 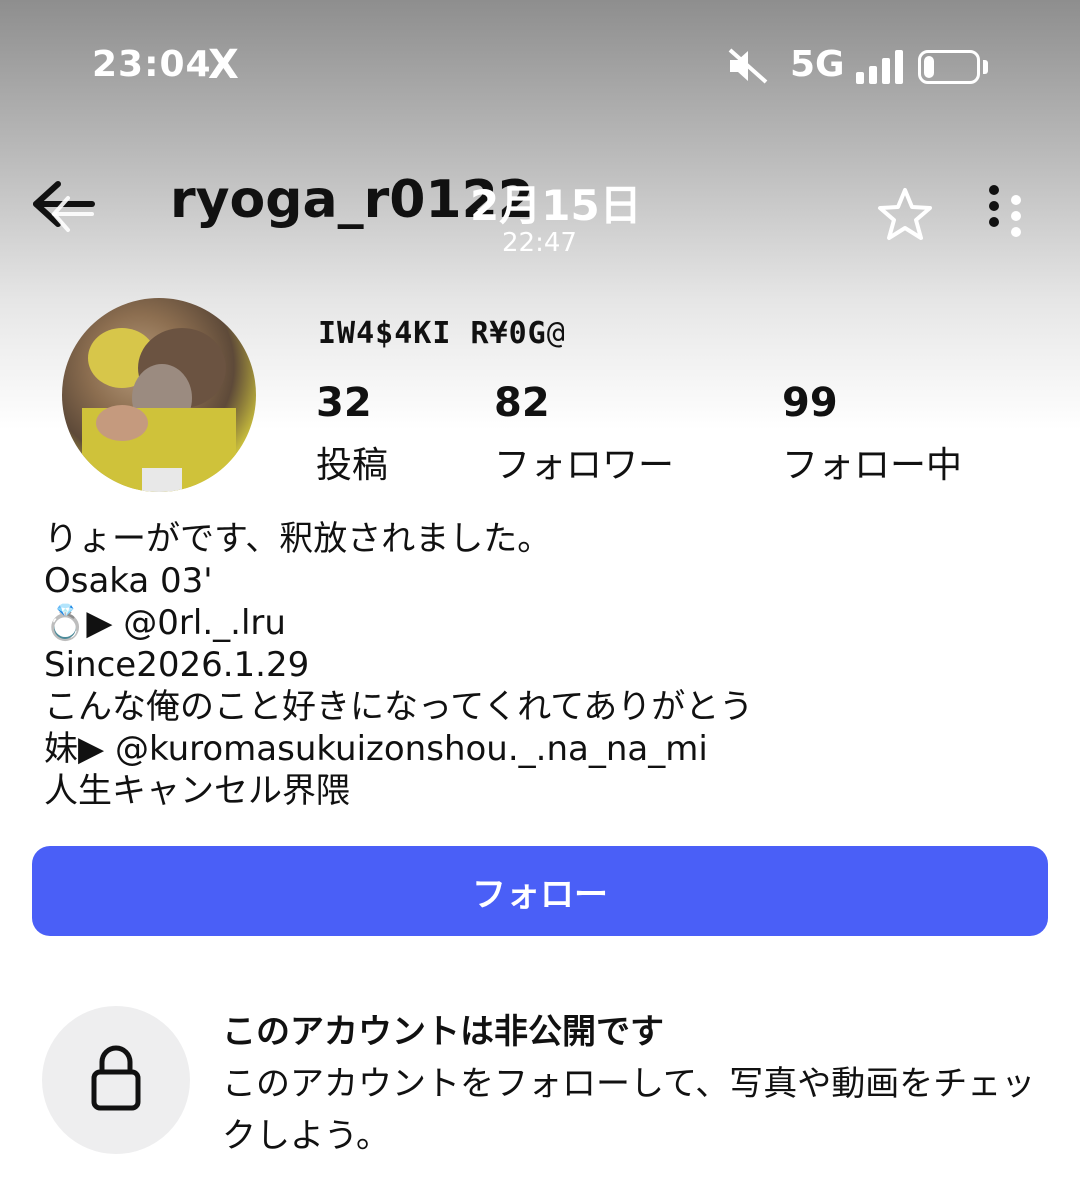 I want to click on bio-line: Since2026.1.29, so click(x=177, y=665).